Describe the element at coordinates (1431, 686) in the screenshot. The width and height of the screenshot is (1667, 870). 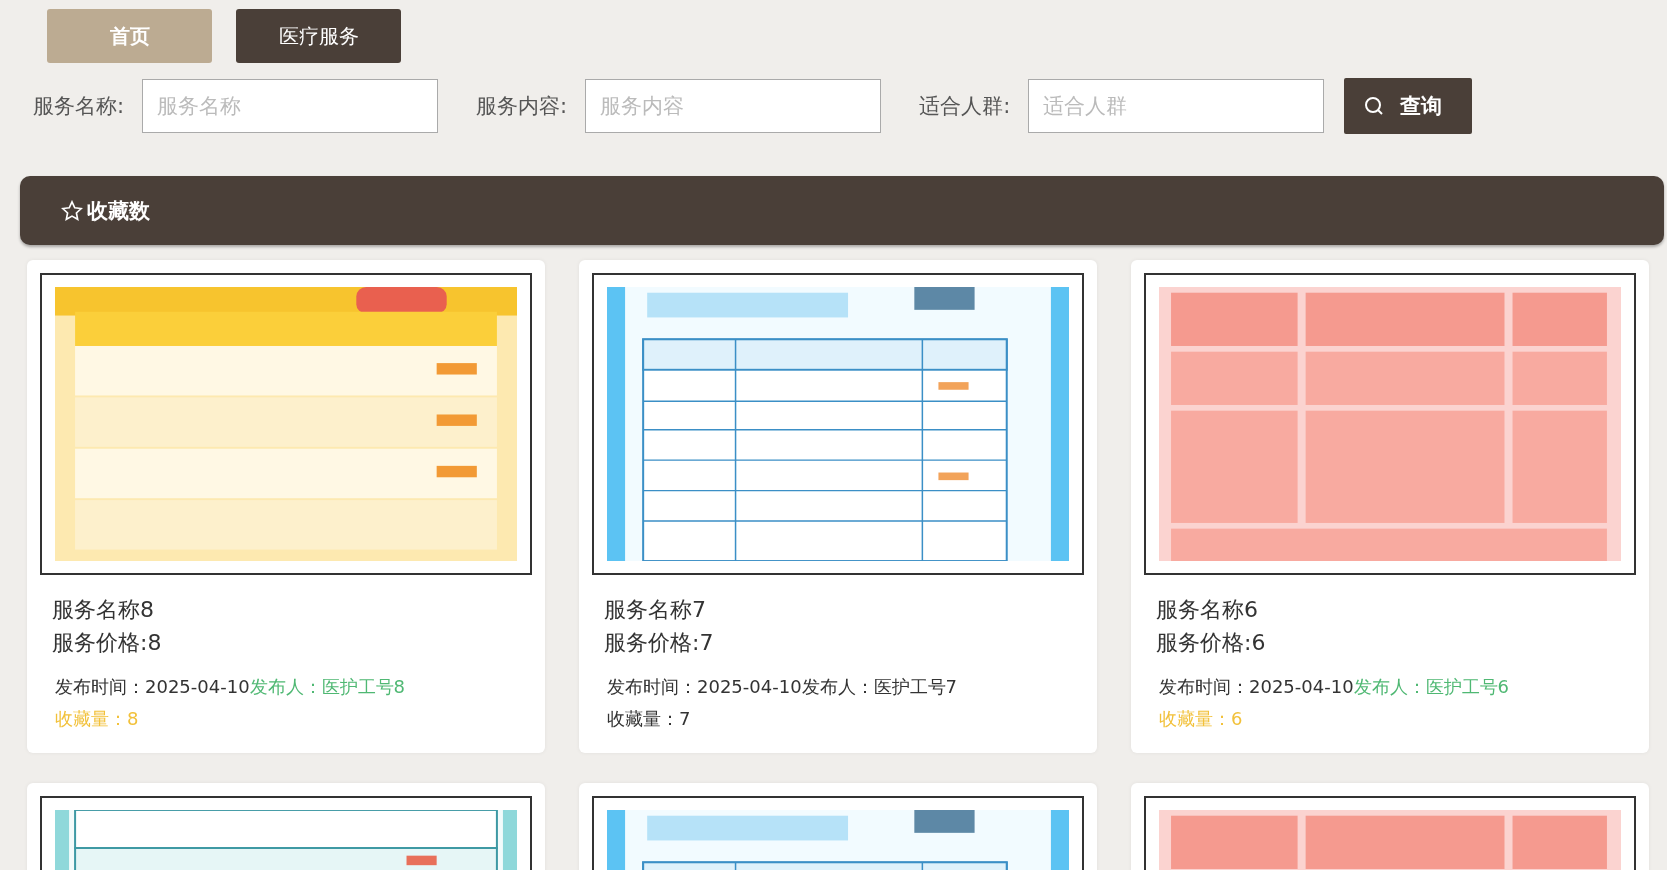
I see `publisher: 发布人：医护工号6` at that location.